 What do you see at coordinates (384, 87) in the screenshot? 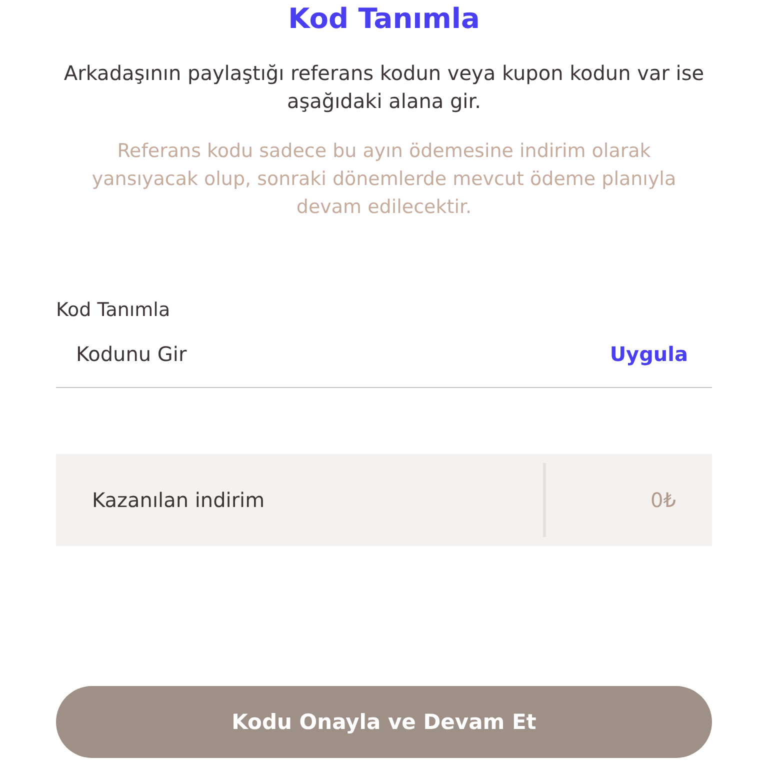
I see `description-text: Arkadaşının paylaştığı referans kodun veya kupon kodun var ise aşağıdaki alana gir.` at bounding box center [384, 87].